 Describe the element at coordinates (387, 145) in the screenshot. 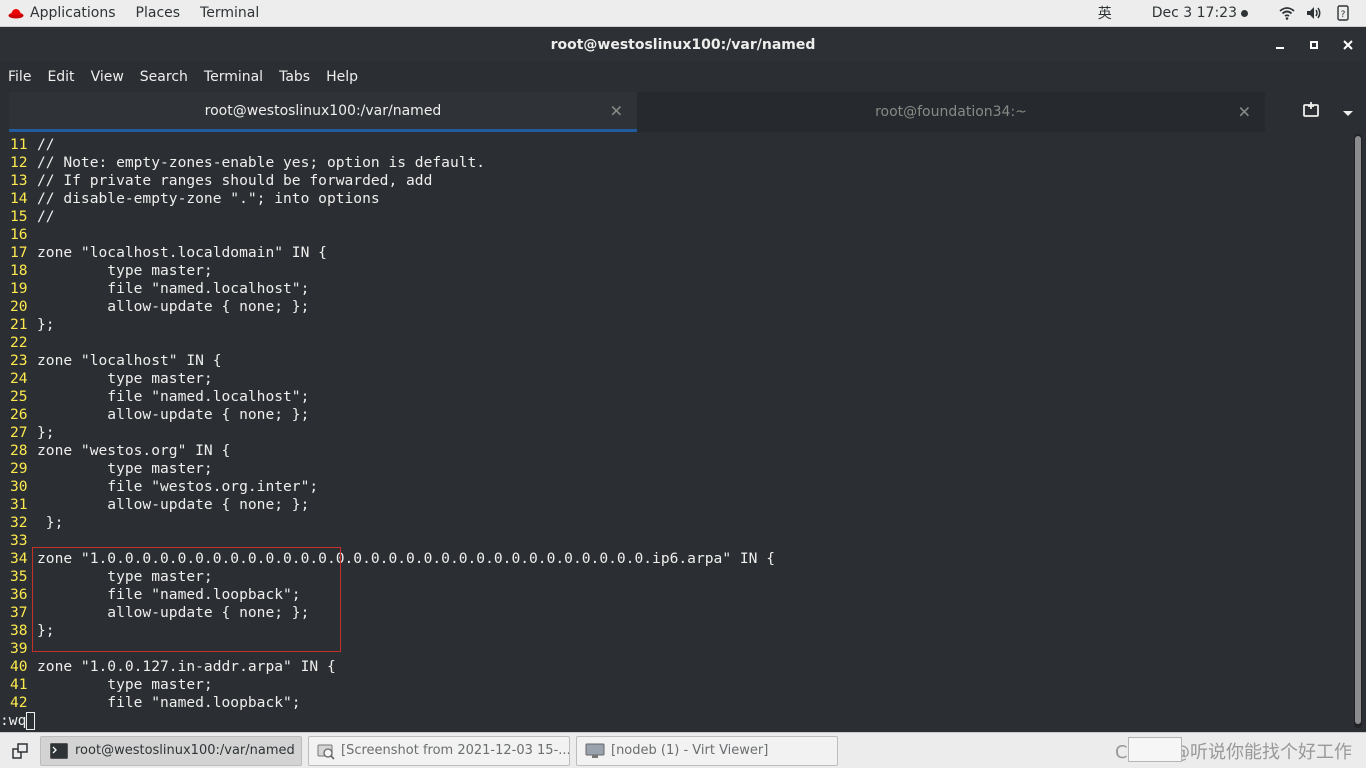

I see `code-line: 11 //` at that location.